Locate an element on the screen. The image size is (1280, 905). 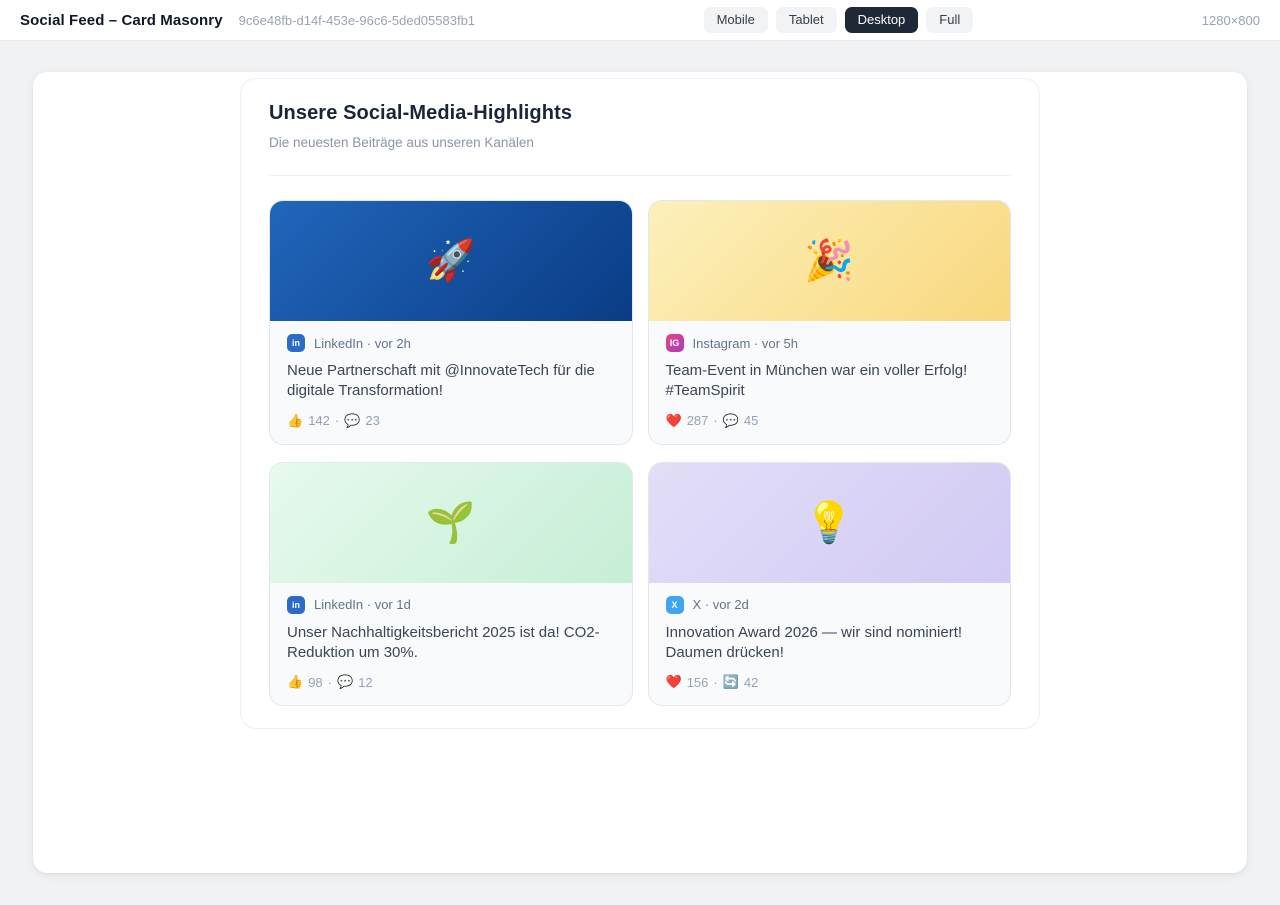
platform-badge-0: in is located at coordinates (296, 343).